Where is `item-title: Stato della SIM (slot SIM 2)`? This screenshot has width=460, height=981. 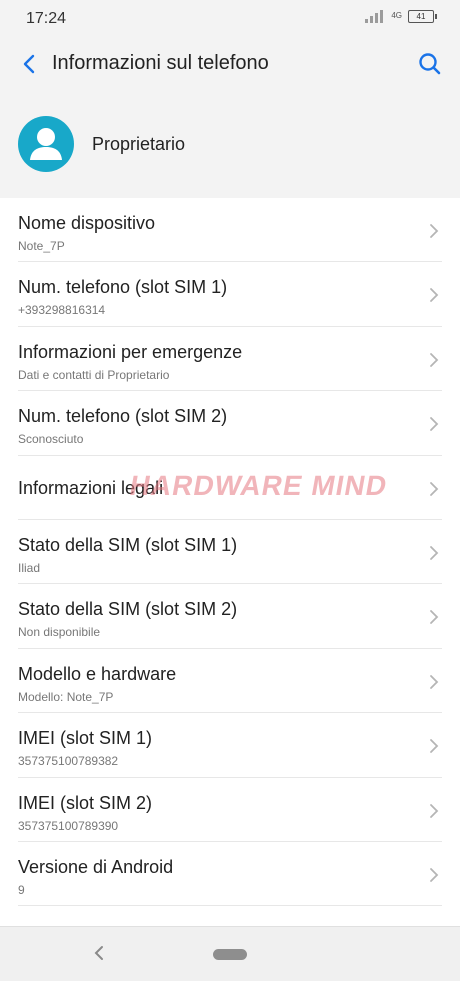 item-title: Stato della SIM (slot SIM 2) is located at coordinates (128, 609).